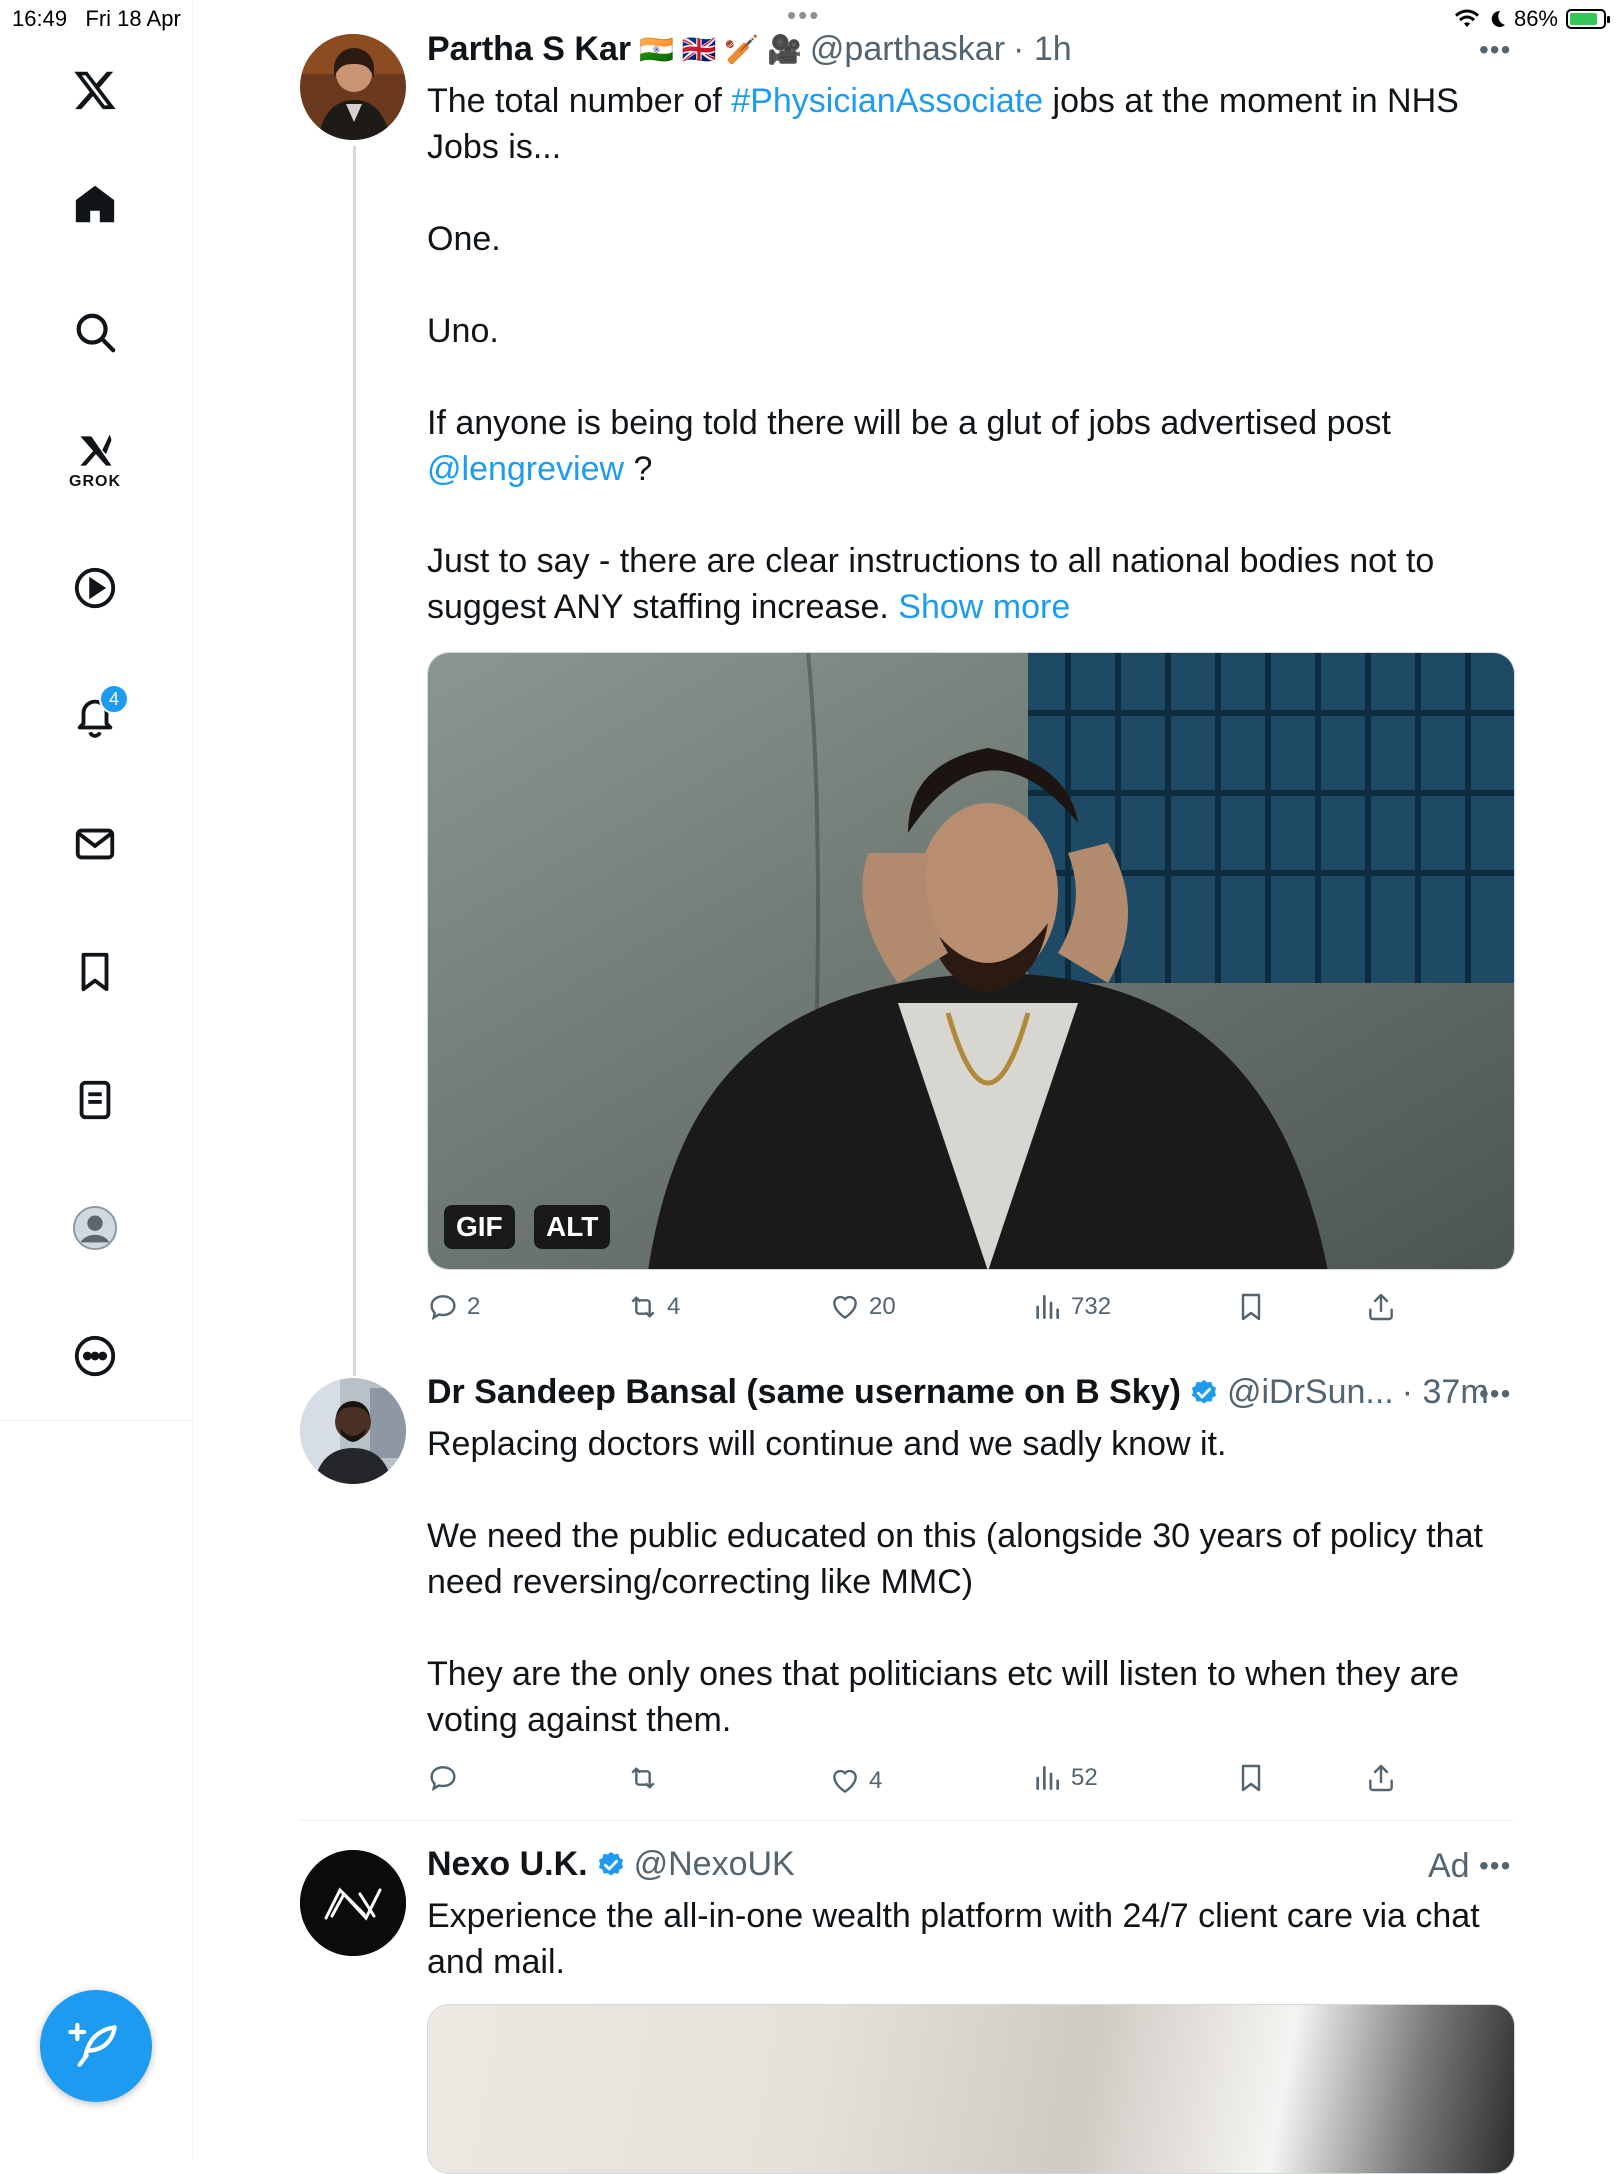 This screenshot has height=2174, width=1620. I want to click on tweet-1-view-count: 732, so click(1091, 1306).